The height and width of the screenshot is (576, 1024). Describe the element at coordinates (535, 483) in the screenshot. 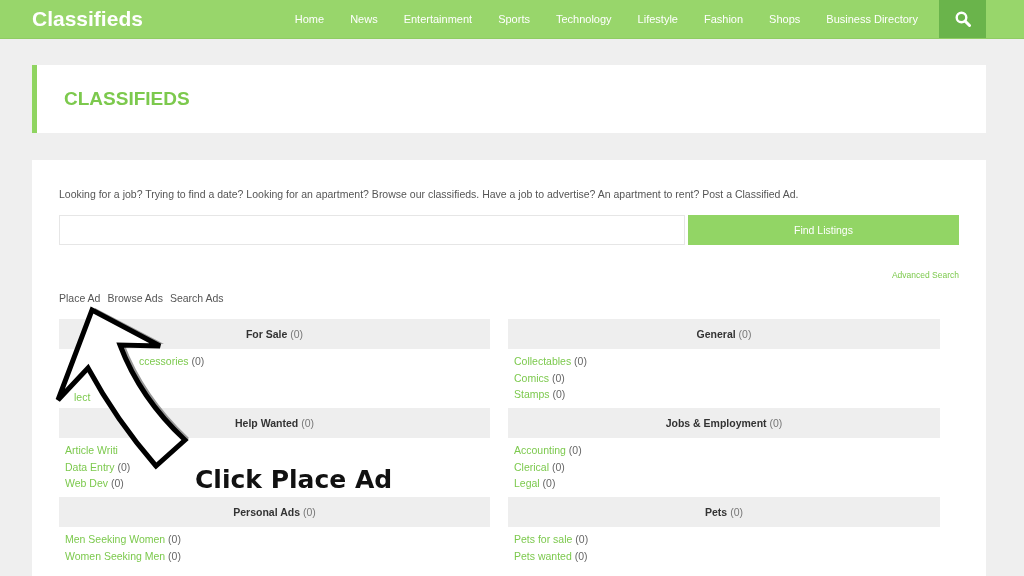

I see `category-item: Legal (0)` at that location.